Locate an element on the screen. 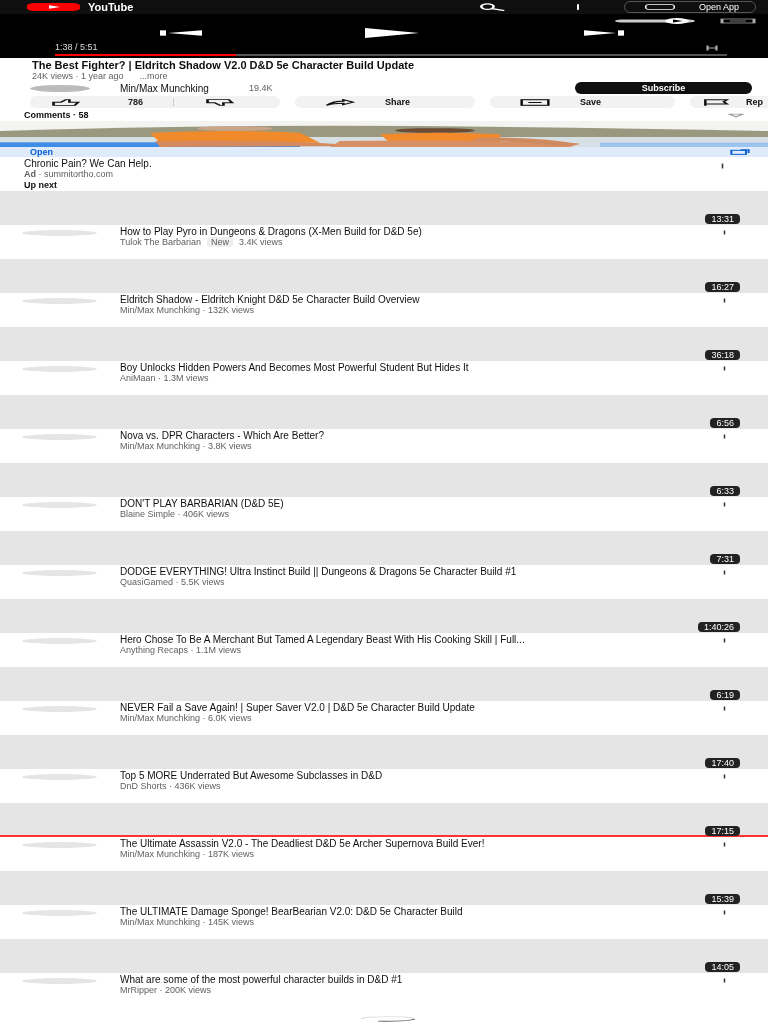  video-title: Nova vs. DPR Characters - Which Are Better? is located at coordinates (400, 435).